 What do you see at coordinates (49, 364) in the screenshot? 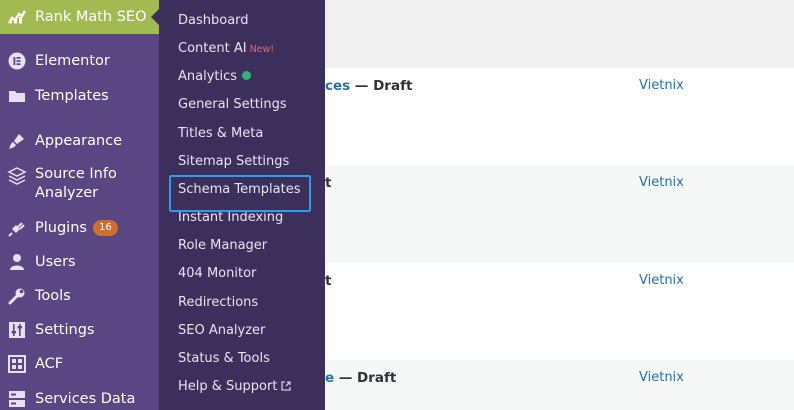
I see `sidebar-item-label: ACF` at bounding box center [49, 364].